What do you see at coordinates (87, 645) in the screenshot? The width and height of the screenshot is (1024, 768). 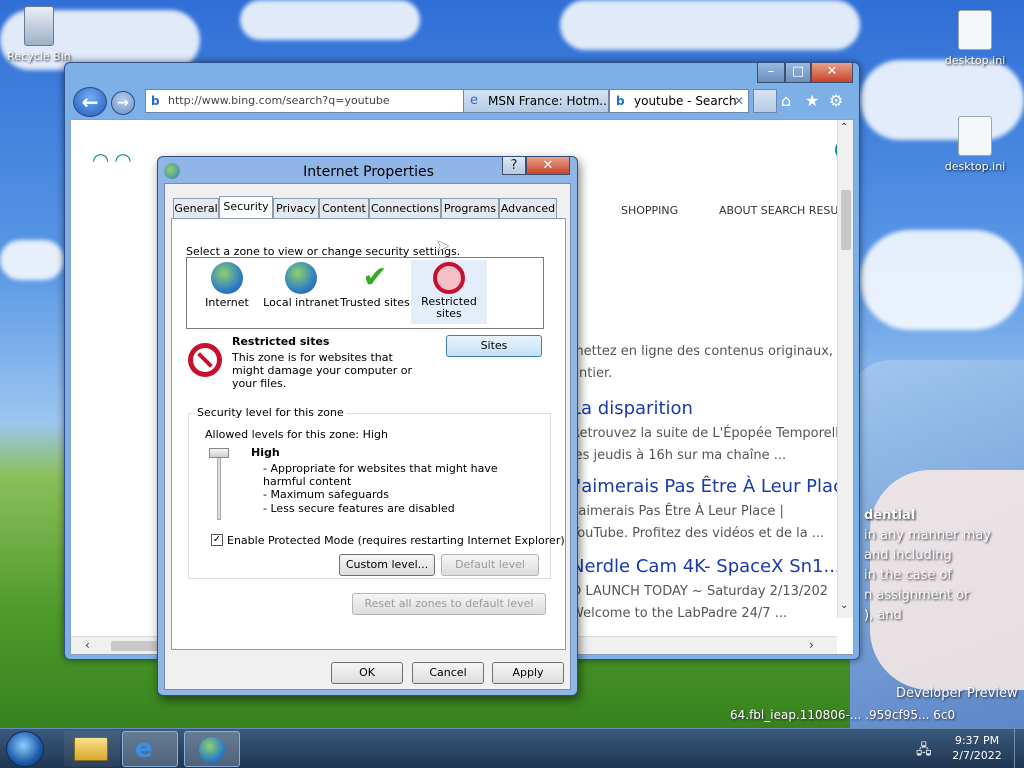 I see `scroll-left-icon: ‹` at bounding box center [87, 645].